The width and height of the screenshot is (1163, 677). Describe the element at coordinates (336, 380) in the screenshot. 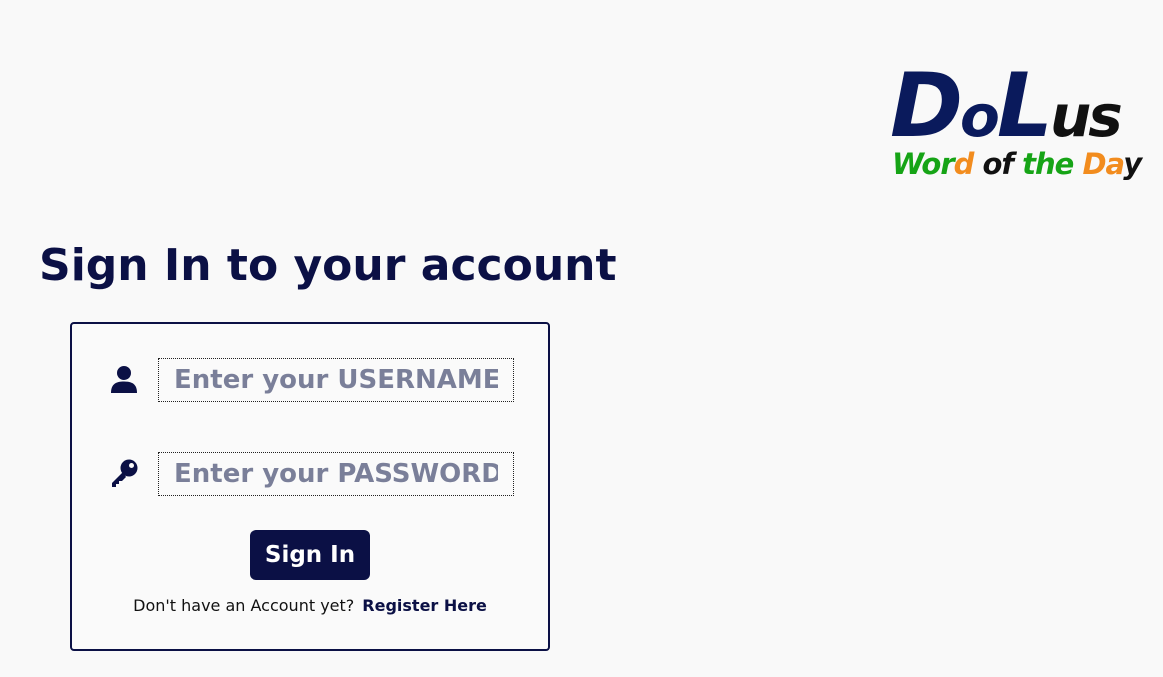

I see `username-input` at that location.